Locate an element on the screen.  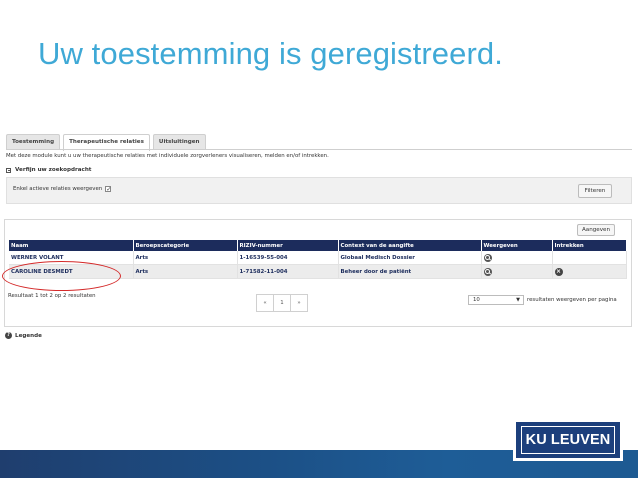
slide-title: Uw toestemming is geregistreerd. is located at coordinates (270, 53).